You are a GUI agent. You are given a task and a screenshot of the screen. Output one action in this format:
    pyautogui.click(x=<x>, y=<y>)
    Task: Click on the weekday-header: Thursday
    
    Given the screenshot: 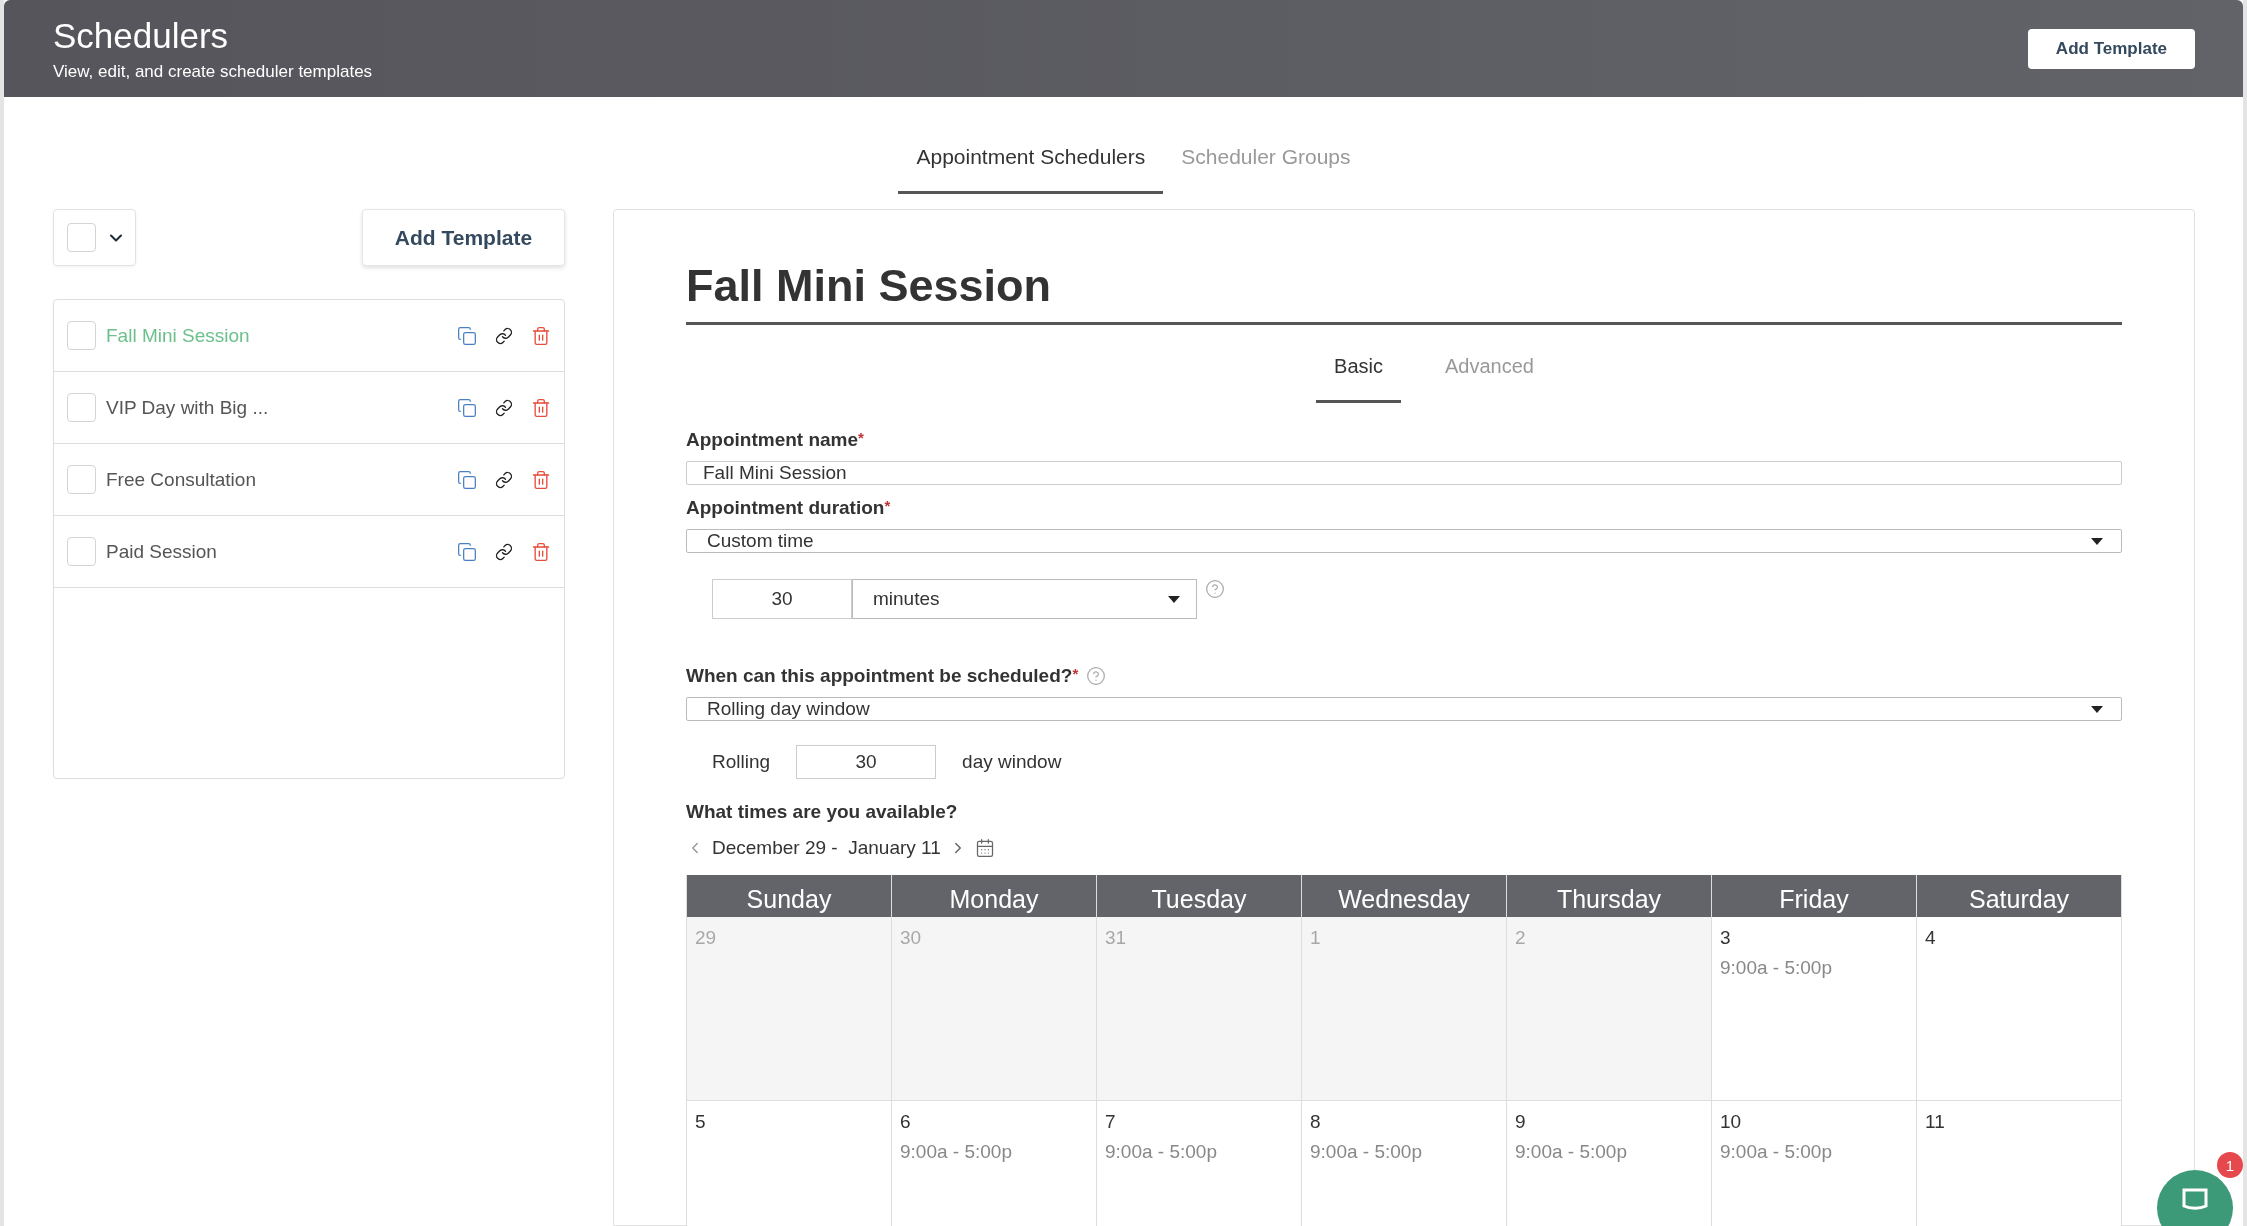 What is the action you would take?
    pyautogui.click(x=1609, y=896)
    